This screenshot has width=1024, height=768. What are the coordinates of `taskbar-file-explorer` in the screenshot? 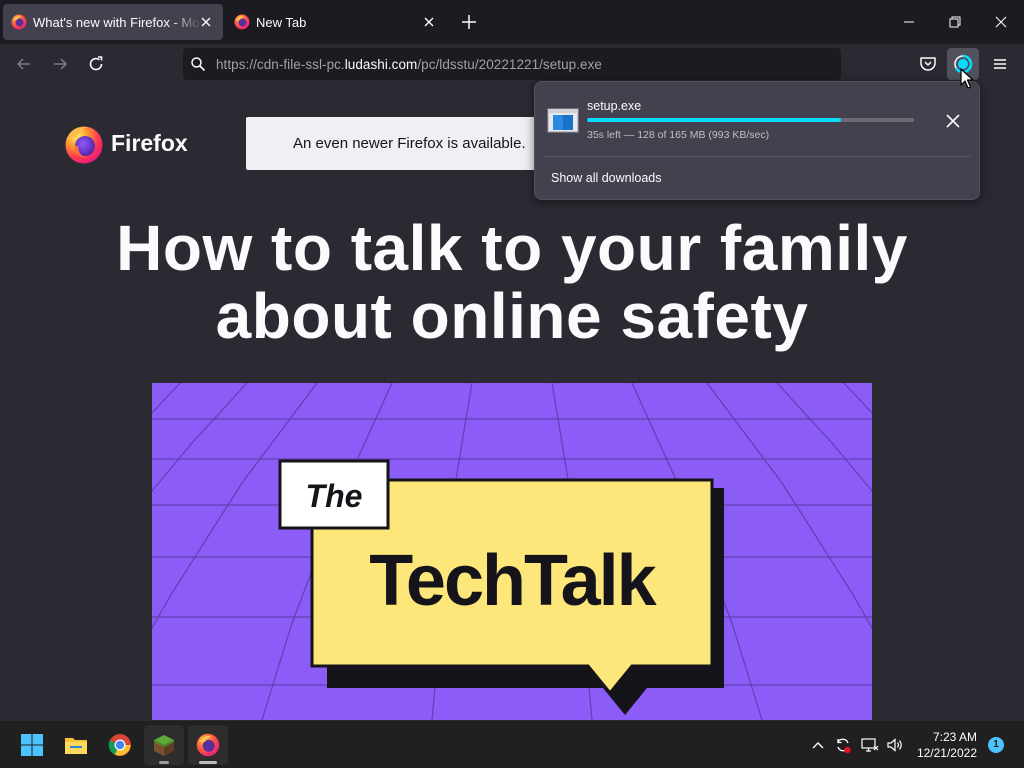 It's located at (76, 745).